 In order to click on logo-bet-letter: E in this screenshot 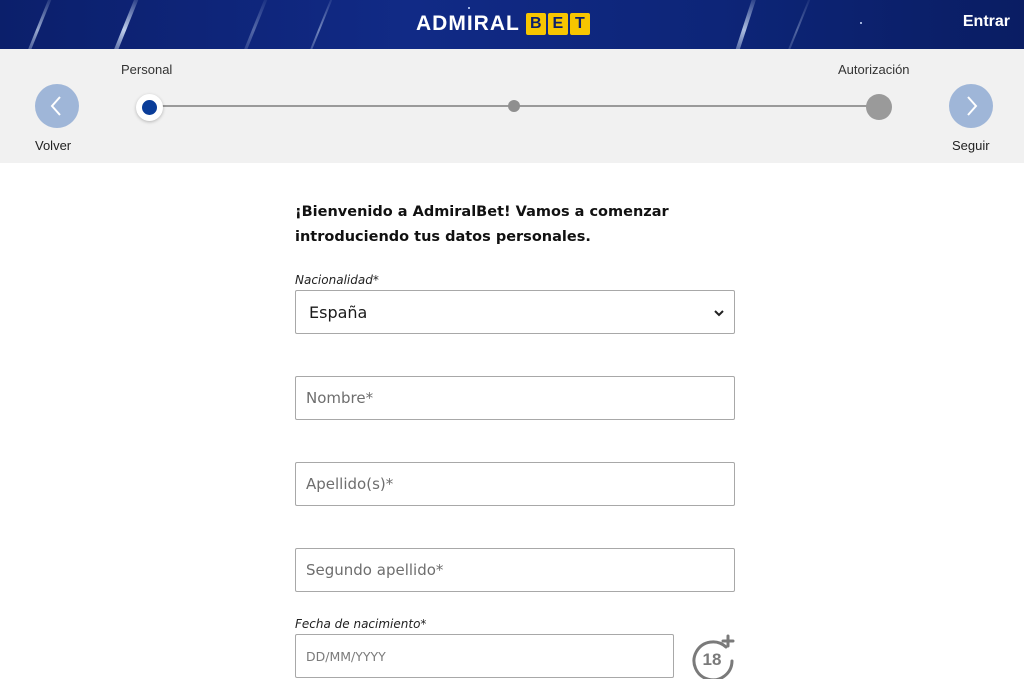, I will do `click(557, 24)`.